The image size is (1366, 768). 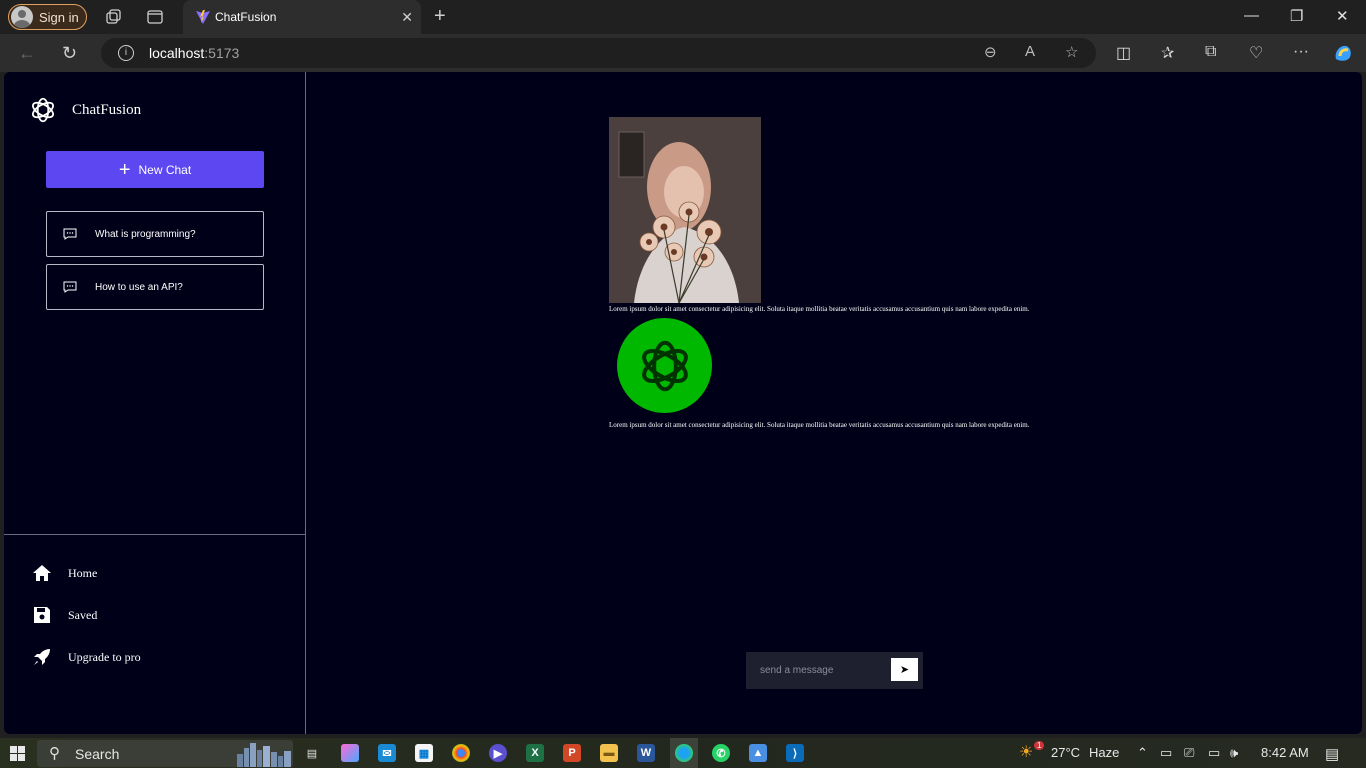 What do you see at coordinates (22, 17) in the screenshot?
I see `profile-avatar-icon` at bounding box center [22, 17].